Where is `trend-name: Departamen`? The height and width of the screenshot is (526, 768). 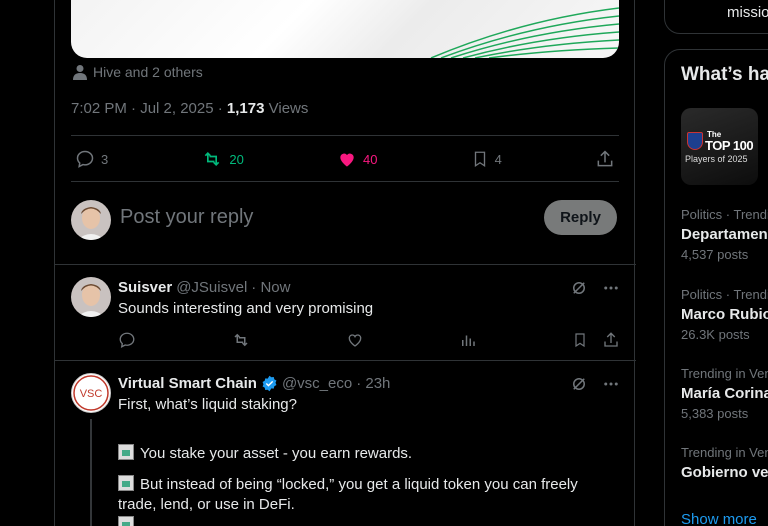
trend-name: Departamen is located at coordinates (724, 234).